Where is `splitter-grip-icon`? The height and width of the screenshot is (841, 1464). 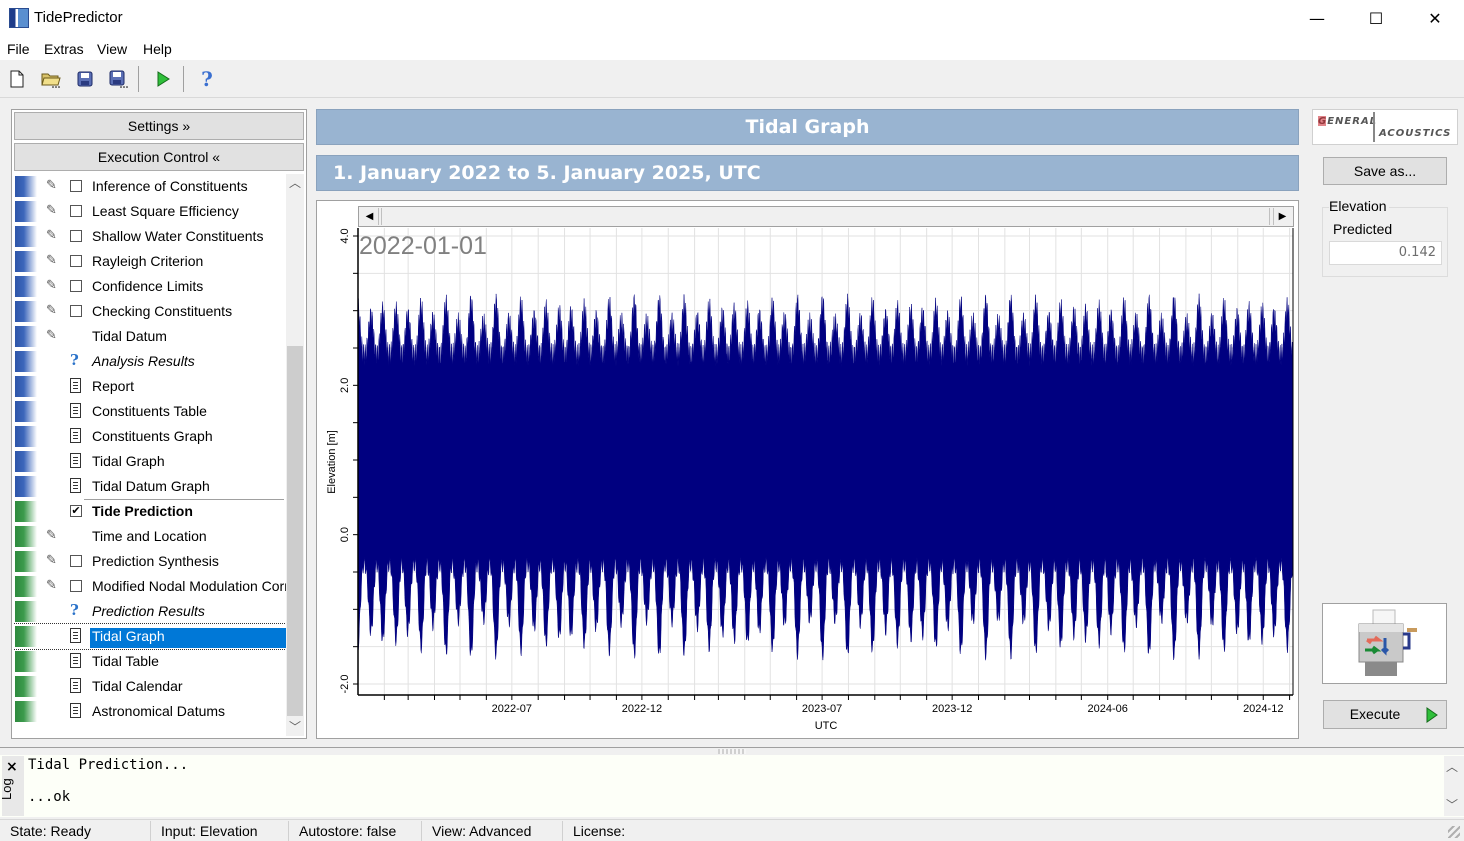
splitter-grip-icon is located at coordinates (732, 751).